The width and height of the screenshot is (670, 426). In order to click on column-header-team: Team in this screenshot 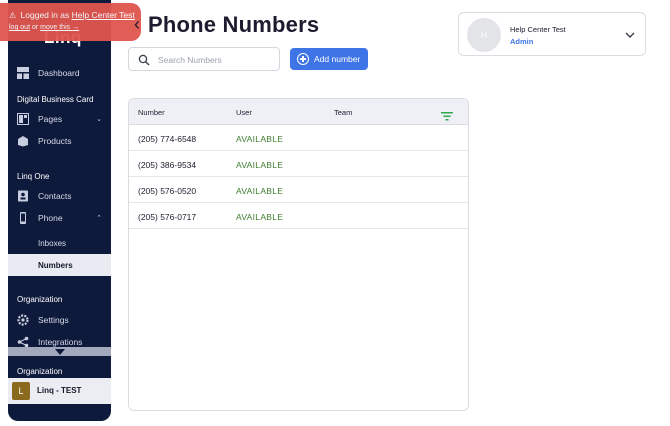, I will do `click(343, 112)`.